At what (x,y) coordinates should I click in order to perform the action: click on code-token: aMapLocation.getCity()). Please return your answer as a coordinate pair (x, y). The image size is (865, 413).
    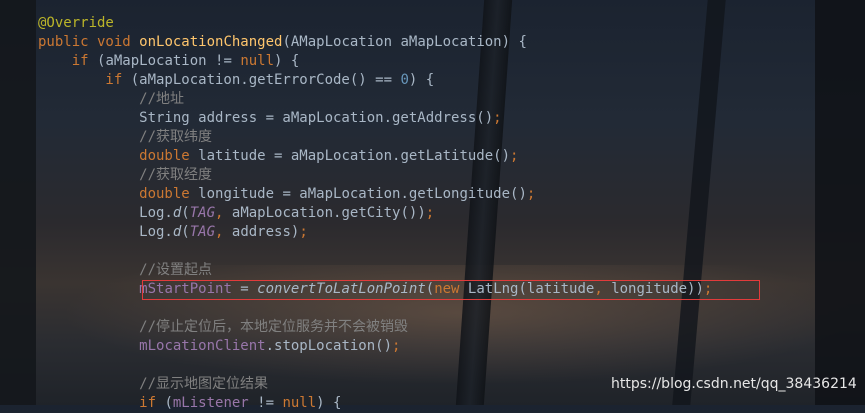
    Looking at the image, I should click on (328, 213).